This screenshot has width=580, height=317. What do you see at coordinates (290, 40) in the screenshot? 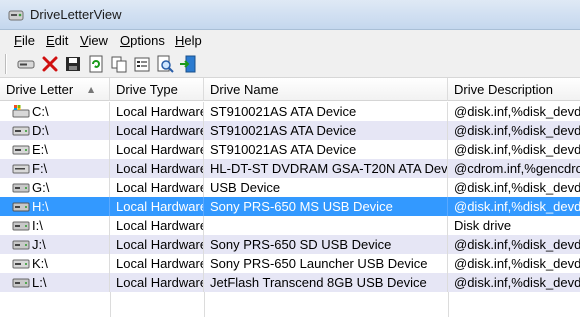
I see `menu-bar: File Edit View Options Help` at bounding box center [290, 40].